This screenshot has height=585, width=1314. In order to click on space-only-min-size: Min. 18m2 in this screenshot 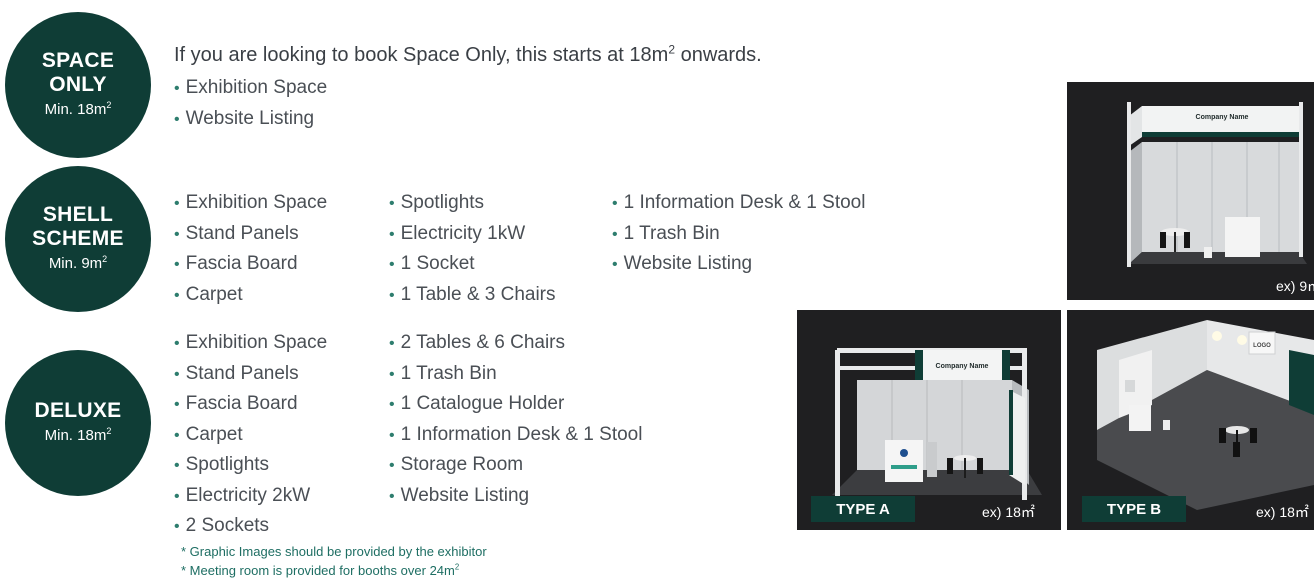, I will do `click(78, 109)`.